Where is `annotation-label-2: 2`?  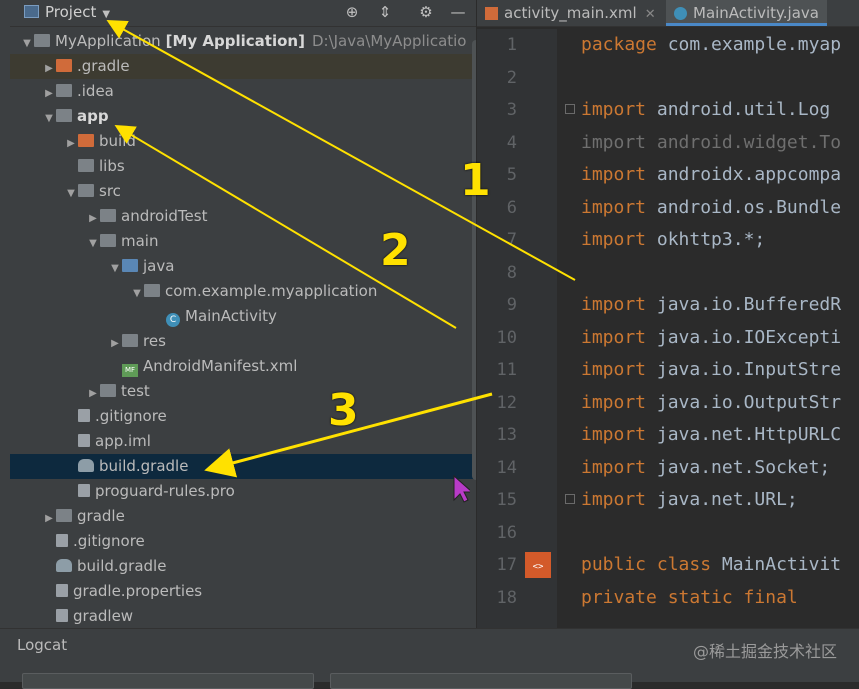
annotation-label-2: 2 is located at coordinates (395, 250).